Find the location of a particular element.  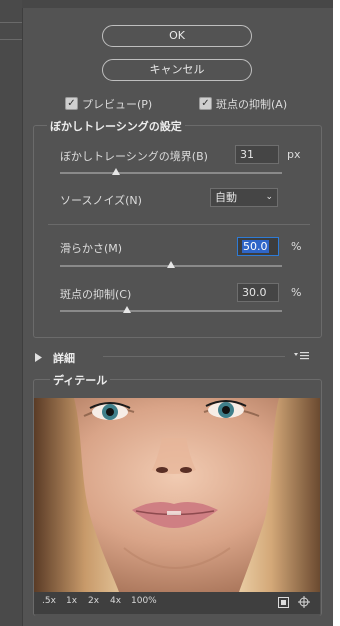

border-unit: px is located at coordinates (294, 154).